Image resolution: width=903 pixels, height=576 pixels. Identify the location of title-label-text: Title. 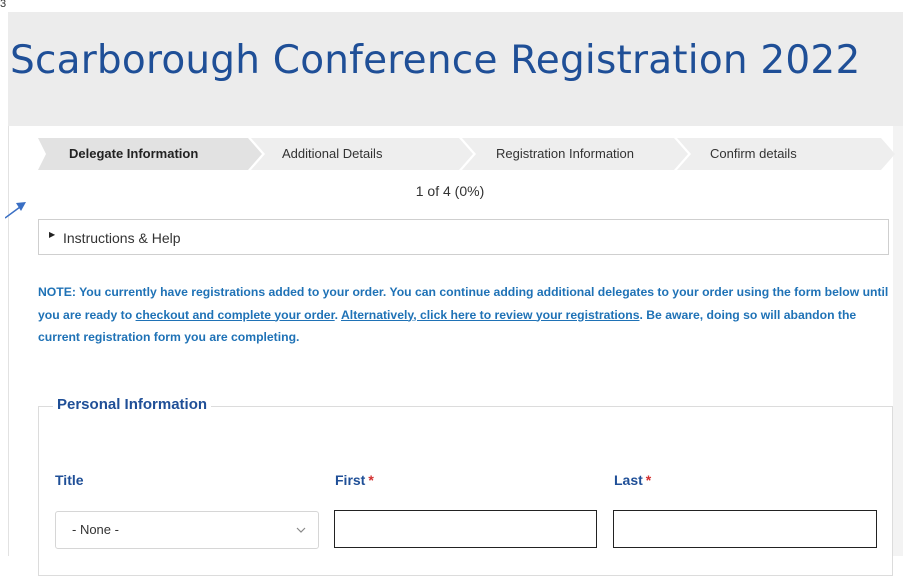
(69, 480).